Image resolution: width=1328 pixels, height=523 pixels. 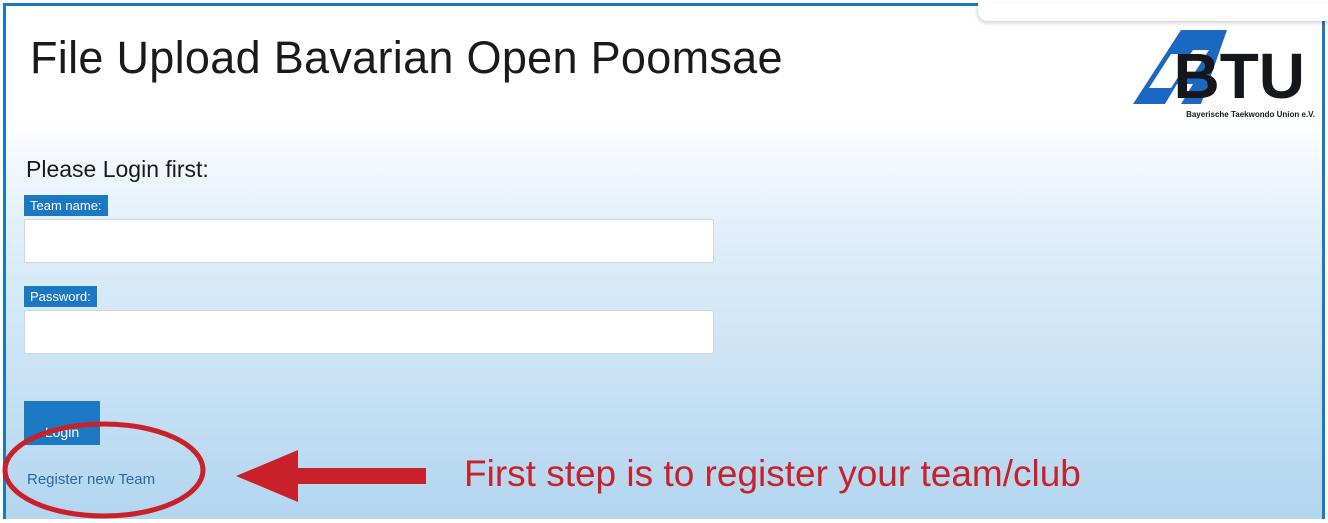 I want to click on btu-logo-icon: BTU Bayerische Taekwondo Union e.V., so click(x=1224, y=74).